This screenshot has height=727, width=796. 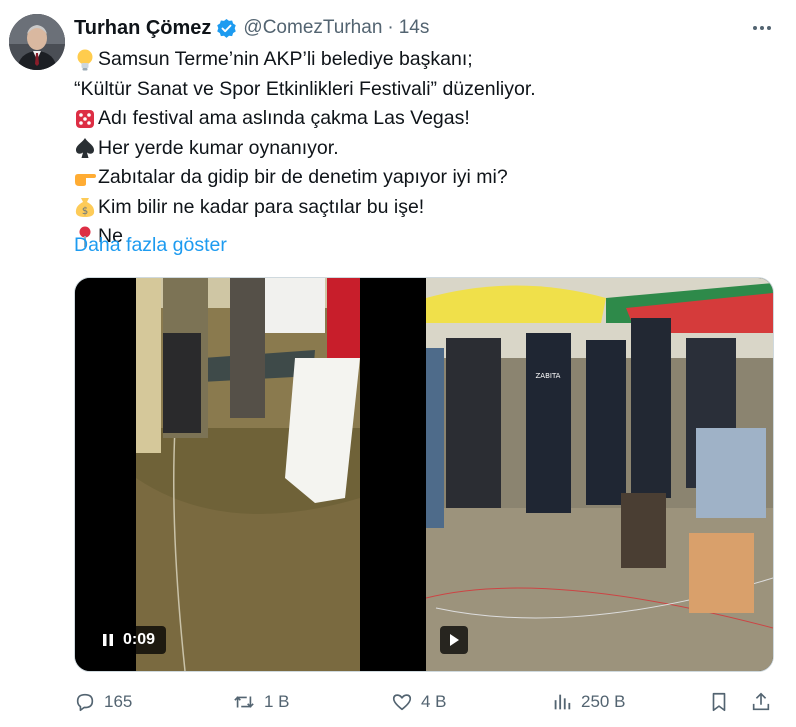 What do you see at coordinates (261, 206) in the screenshot?
I see `tweet-line-text: Kim bilir ne kadar para saçtılar bu işe!` at bounding box center [261, 206].